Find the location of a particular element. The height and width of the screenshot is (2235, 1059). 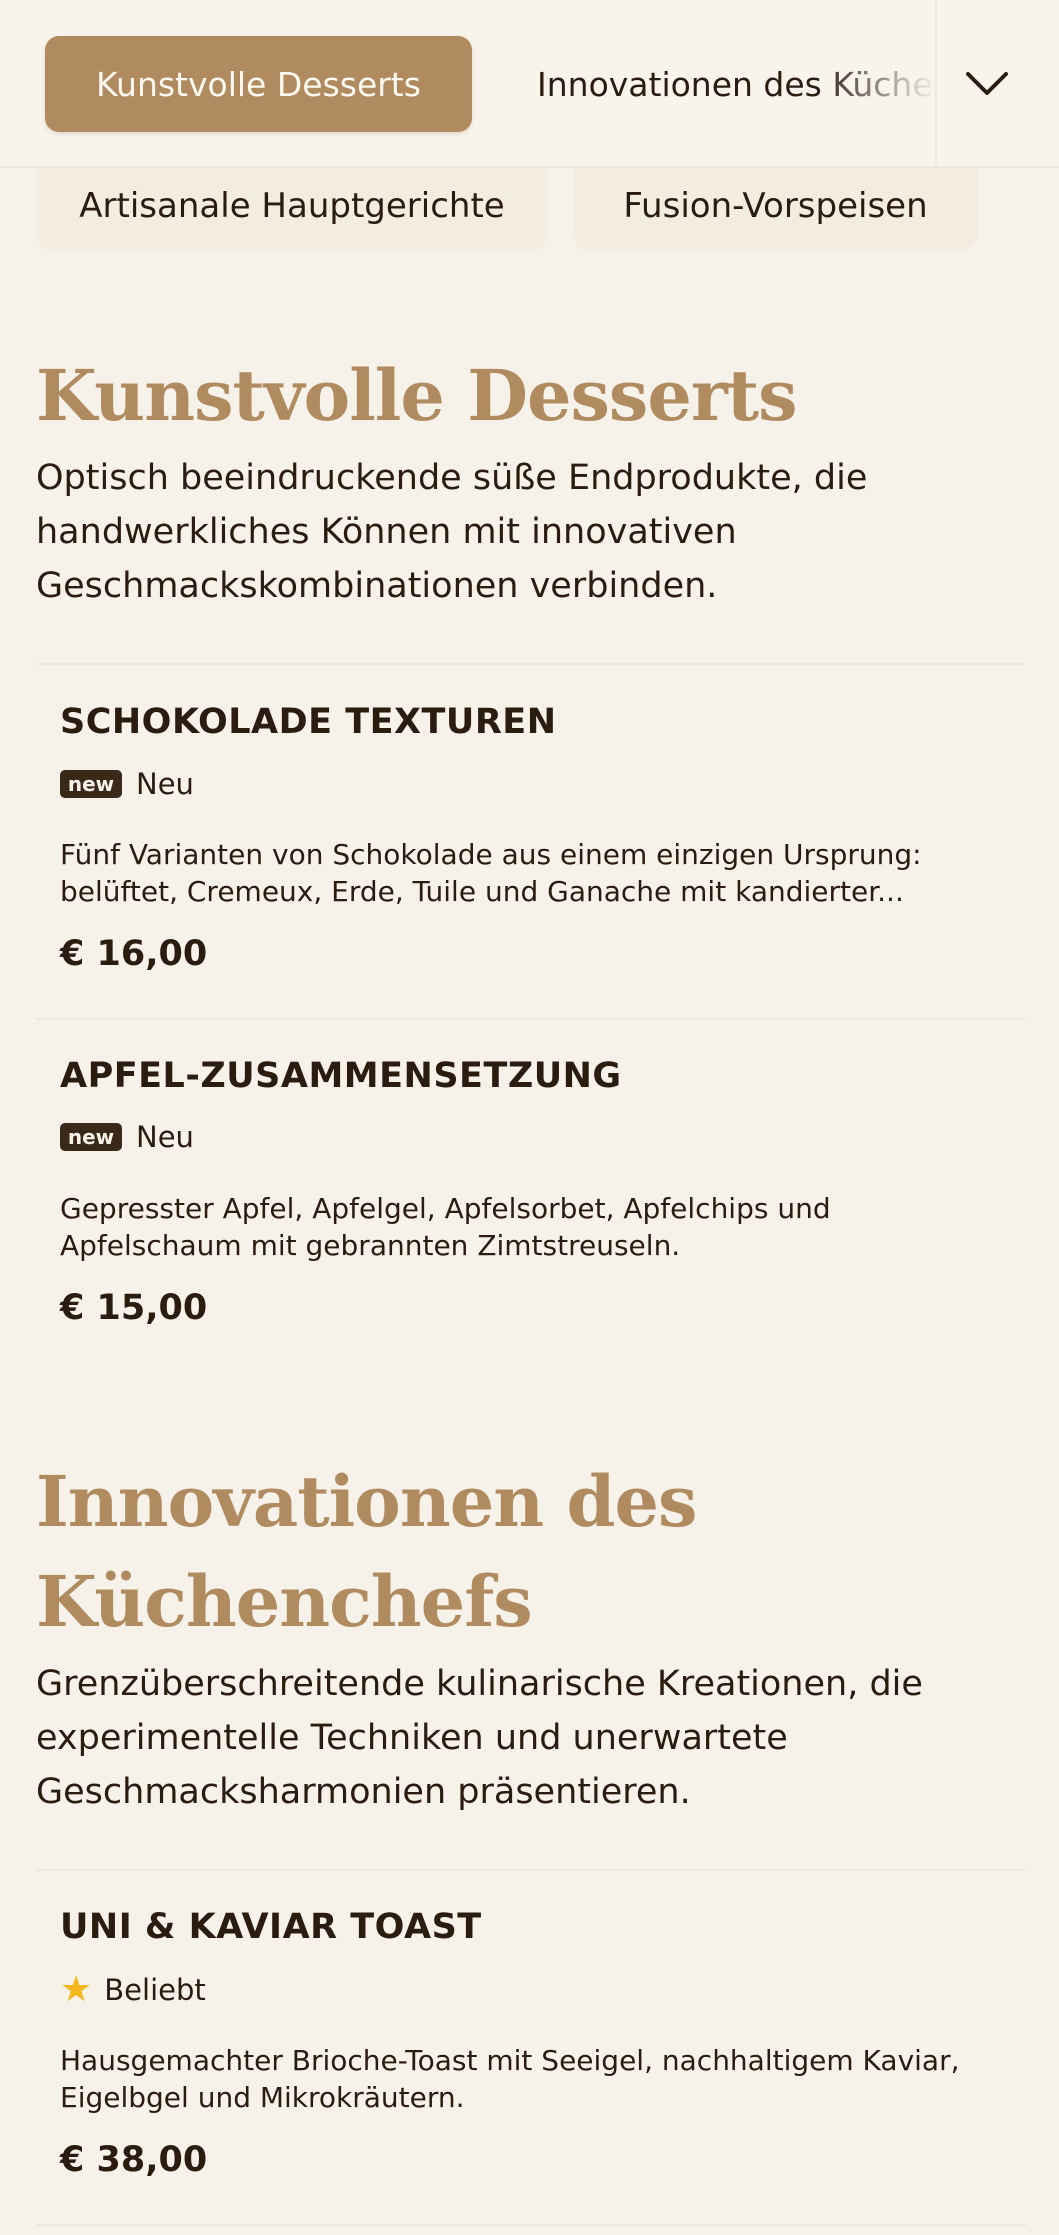

section-title-line: Küchenchefs is located at coordinates (284, 1601).